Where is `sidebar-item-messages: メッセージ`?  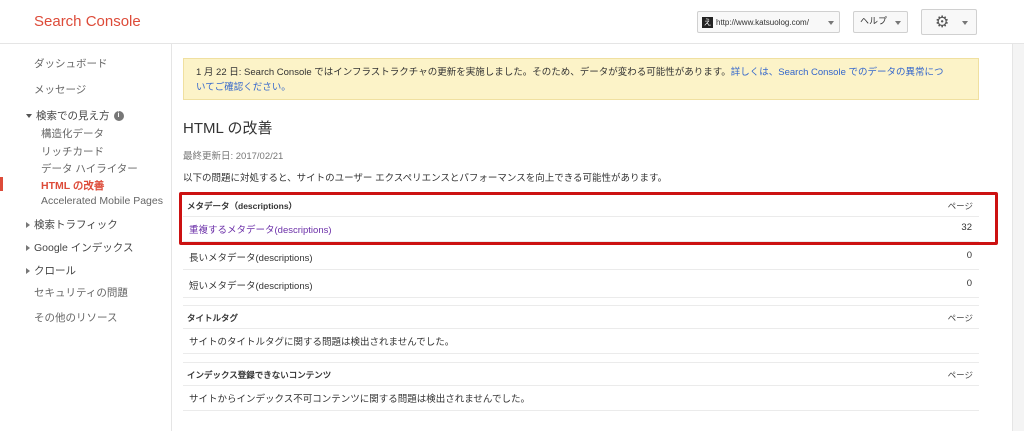
sidebar-item-messages: メッセージ is located at coordinates (60, 89).